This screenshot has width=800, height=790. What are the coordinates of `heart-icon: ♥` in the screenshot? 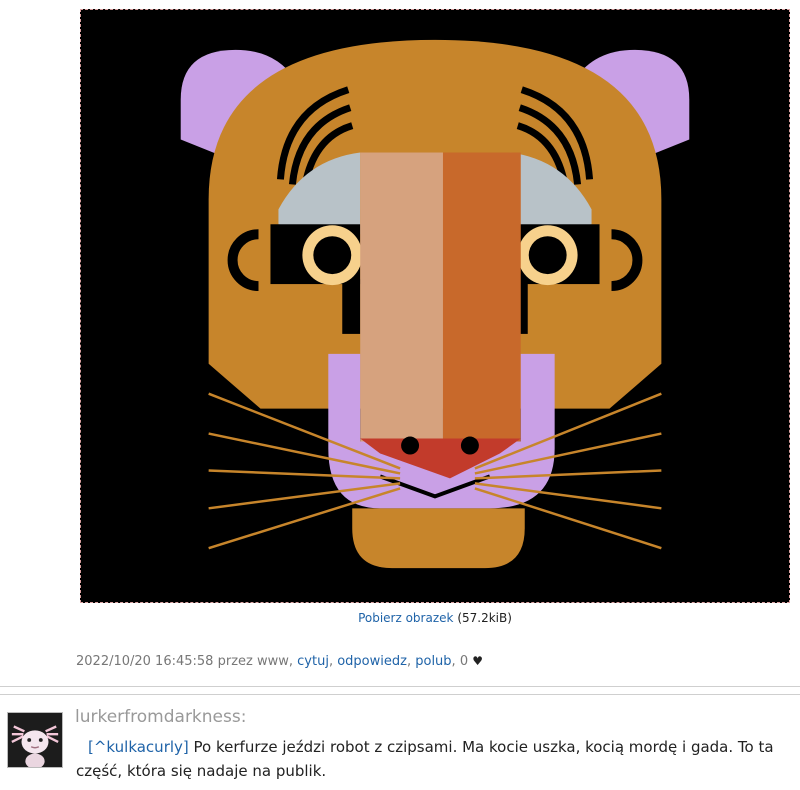 It's located at (478, 661).